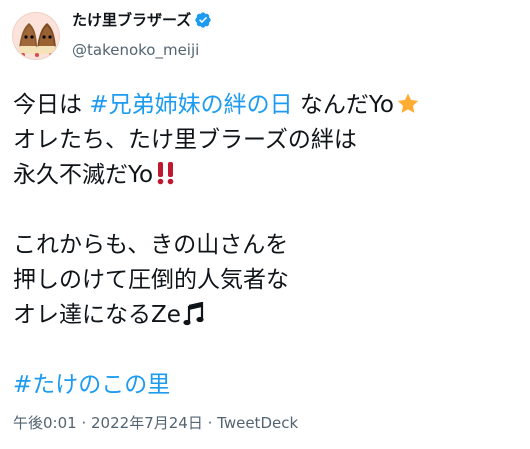 The image size is (530, 449). I want to click on tweet-source: TweetDeck, so click(257, 423).